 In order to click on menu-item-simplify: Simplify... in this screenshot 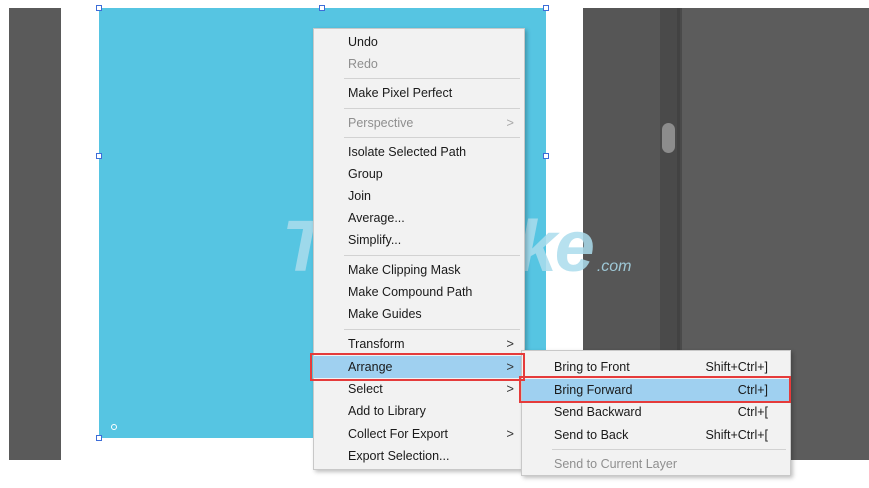, I will do `click(419, 240)`.